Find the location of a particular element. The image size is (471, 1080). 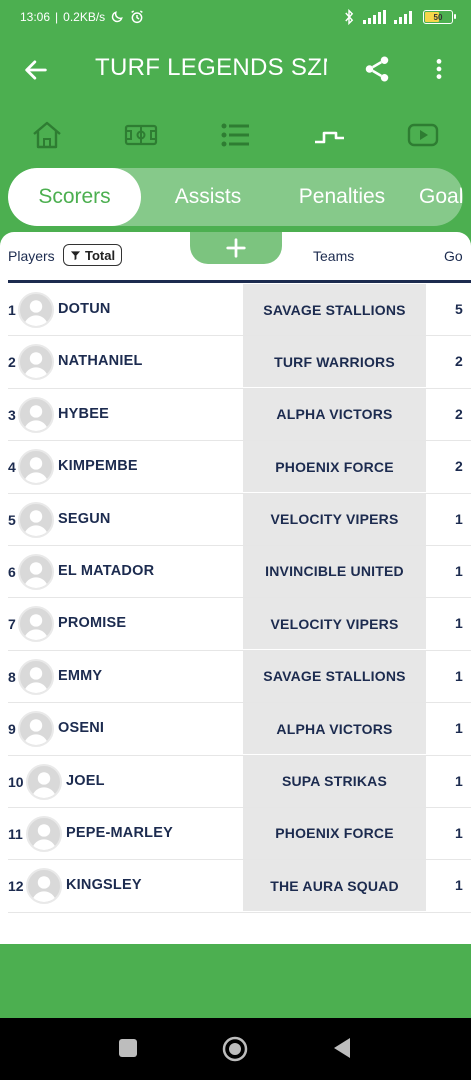

back-triangle-icon is located at coordinates (342, 1048).